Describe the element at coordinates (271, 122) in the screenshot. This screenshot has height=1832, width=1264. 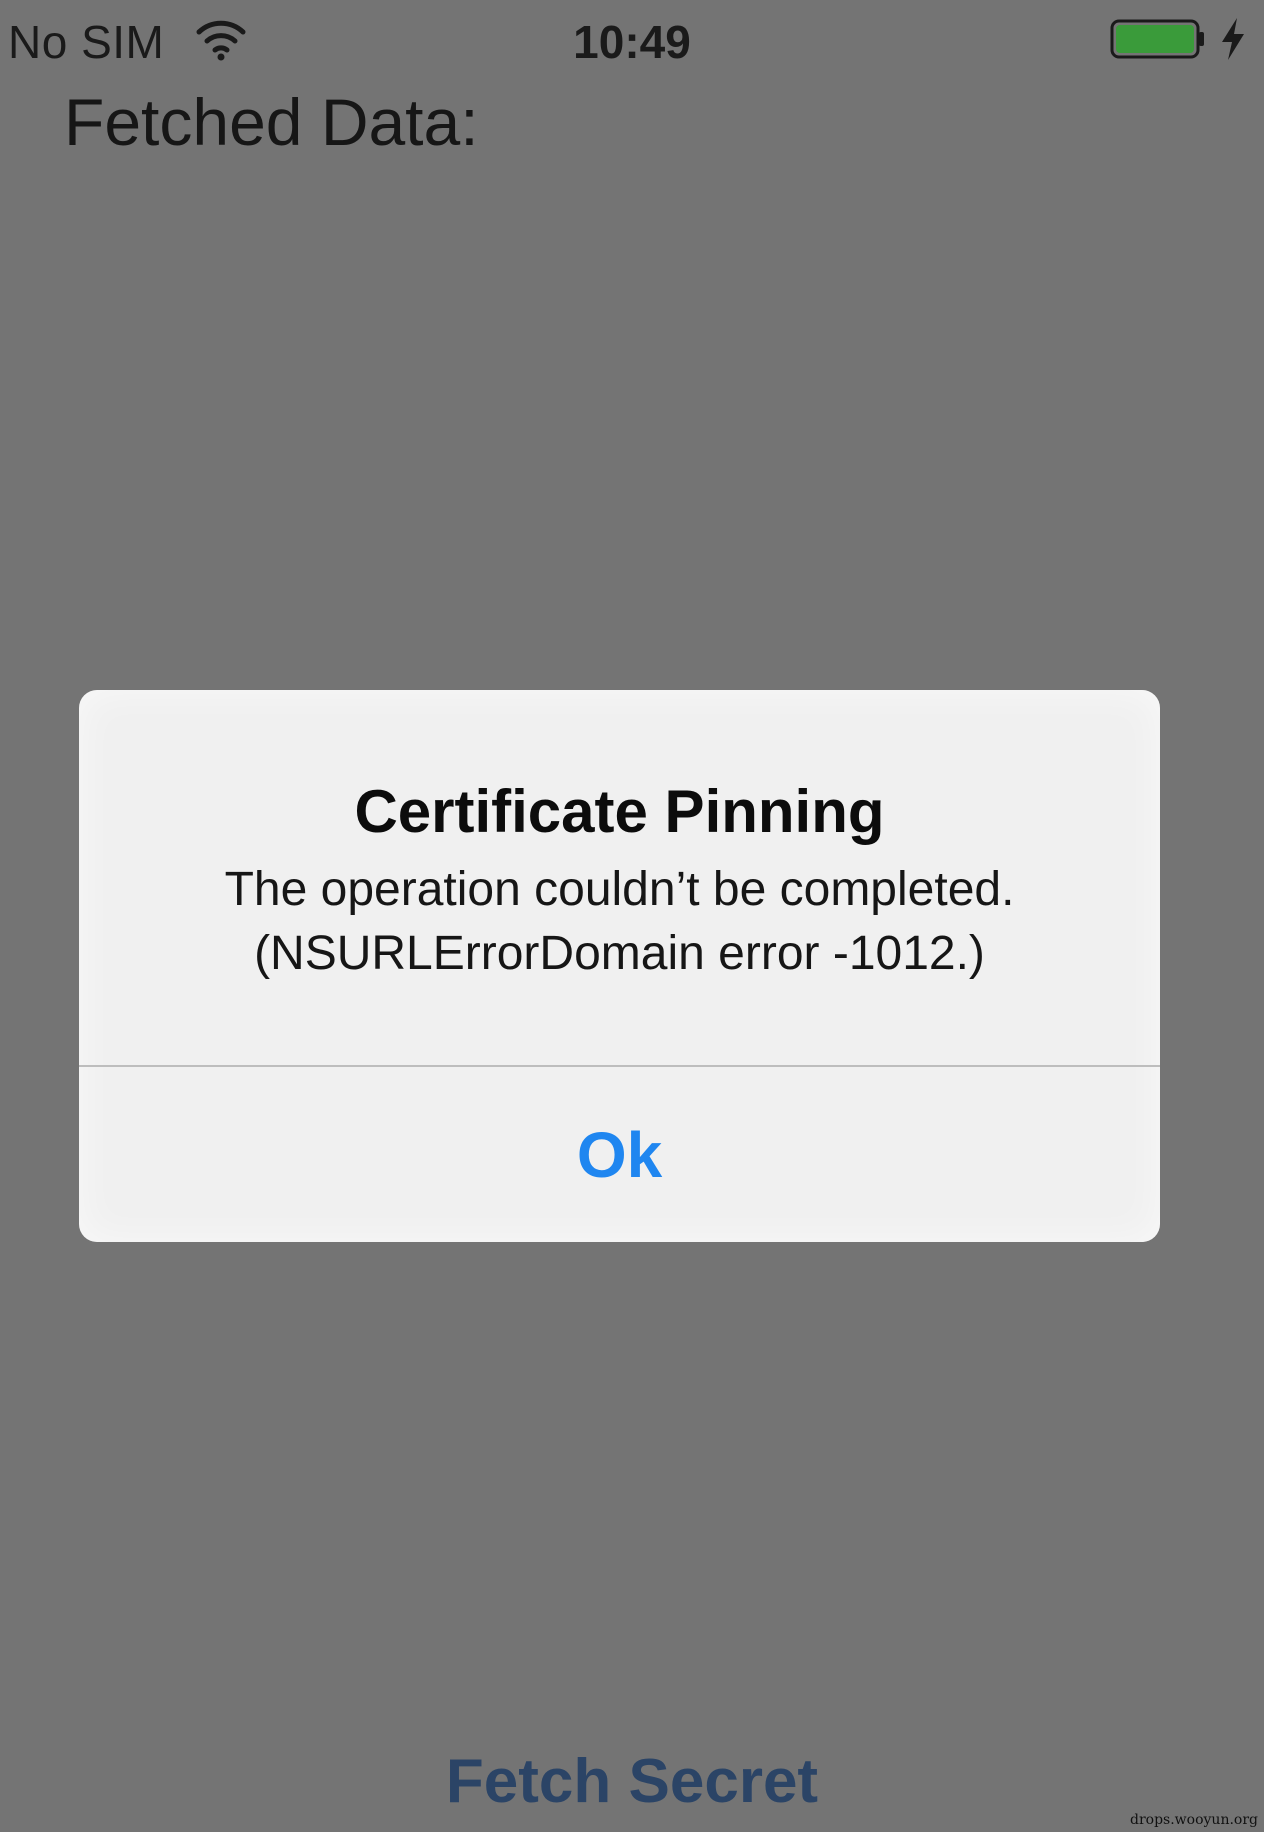
I see `fetched-data-label: Fetched Data:` at that location.